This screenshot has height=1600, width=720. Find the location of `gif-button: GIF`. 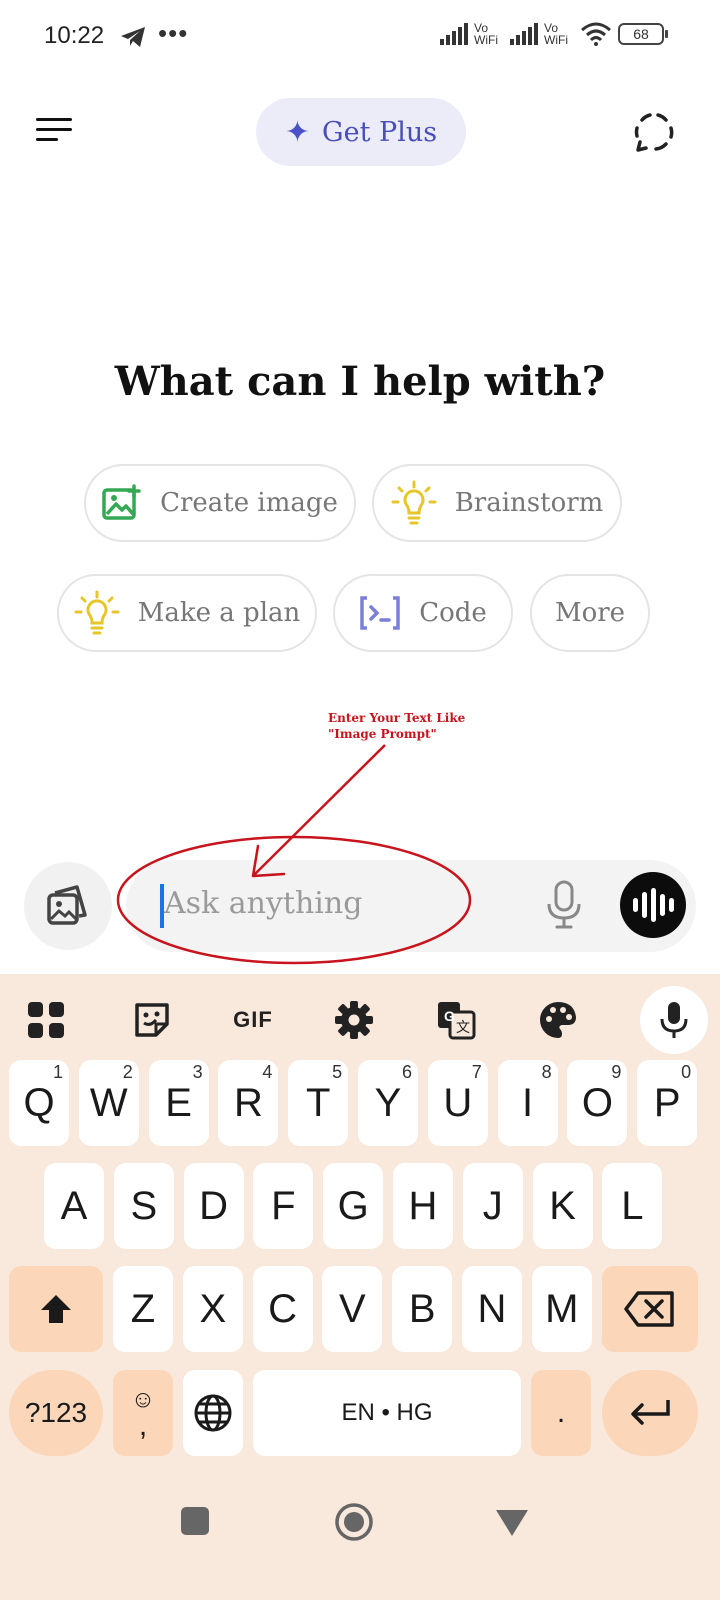

gif-button: GIF is located at coordinates (253, 1020).